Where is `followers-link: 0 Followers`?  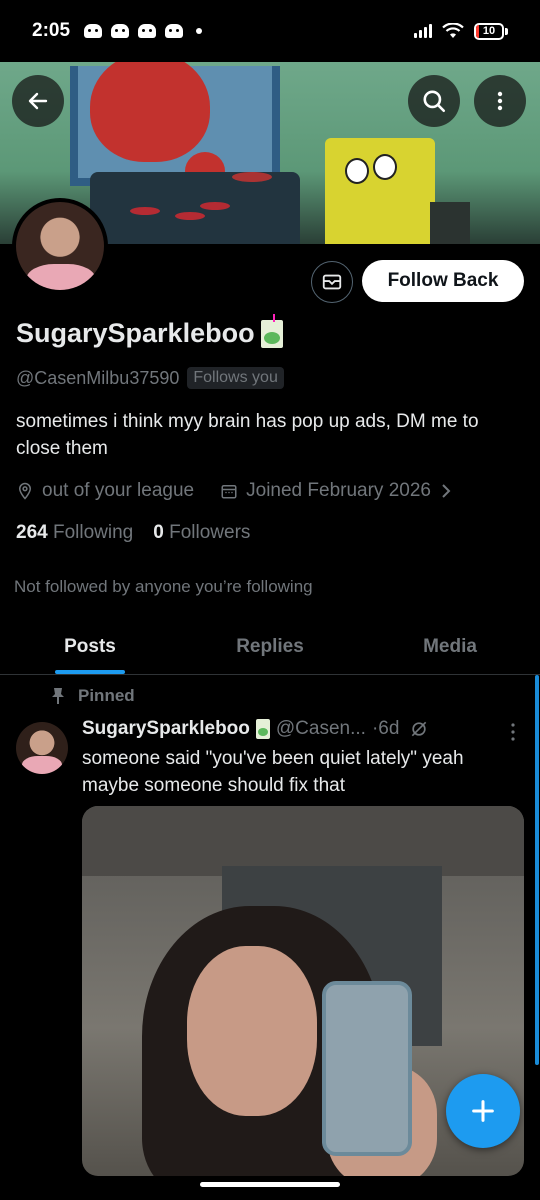 followers-link: 0 Followers is located at coordinates (201, 533).